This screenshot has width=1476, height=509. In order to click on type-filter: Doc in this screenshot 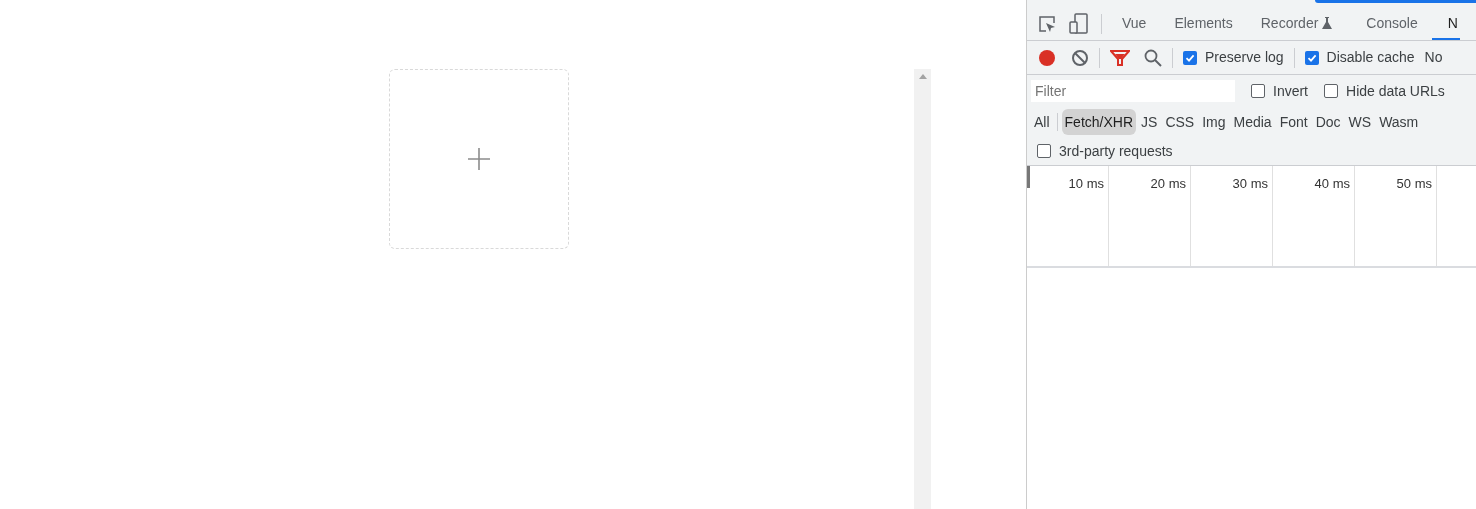, I will do `click(1328, 122)`.